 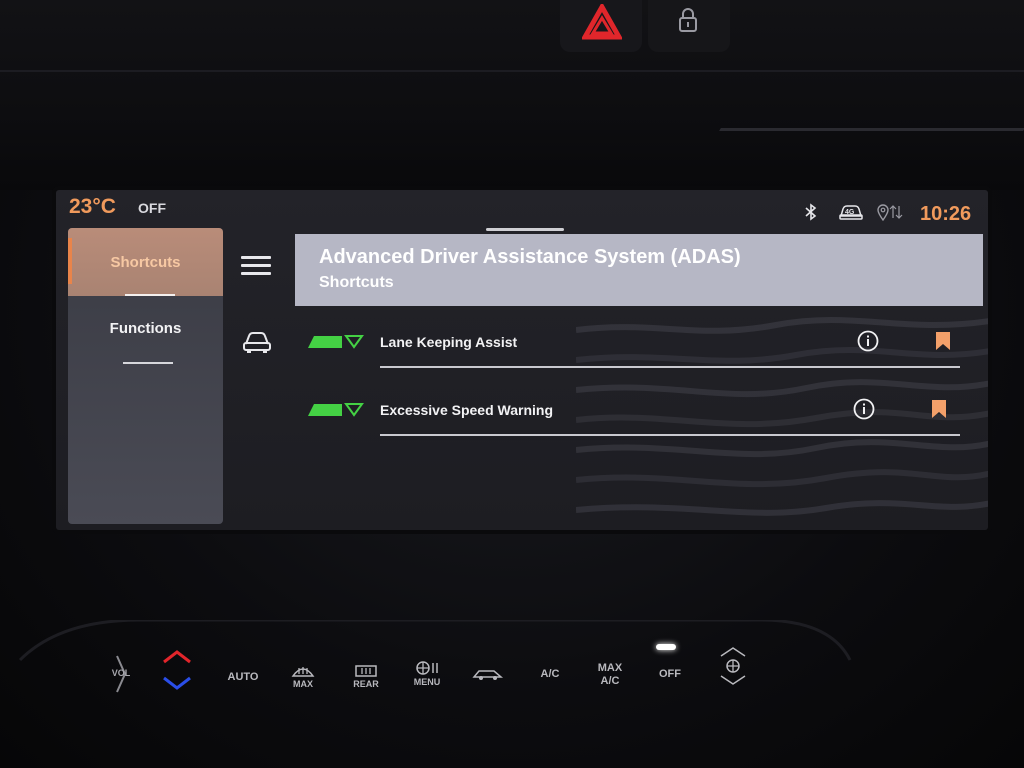 I want to click on 4g-car-icon: 4G, so click(x=851, y=212).